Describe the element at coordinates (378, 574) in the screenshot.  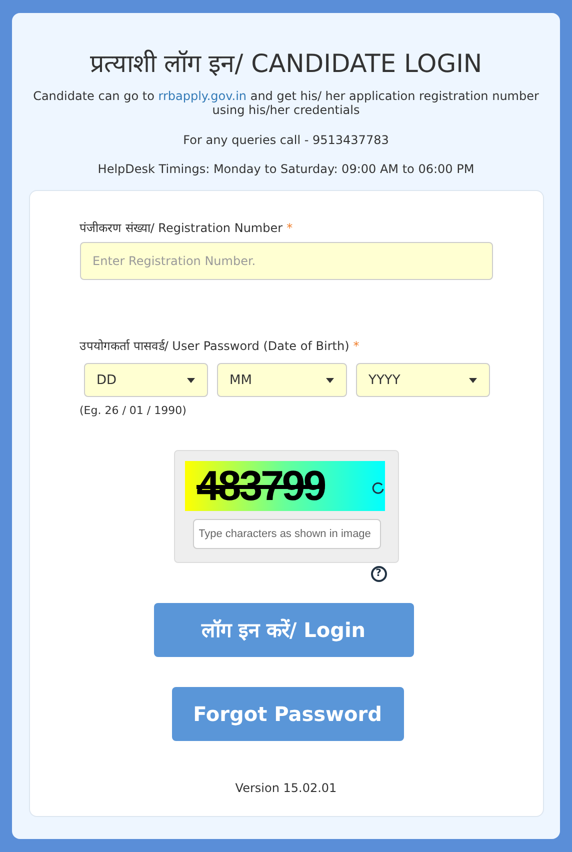
I see `help-icon: ?` at that location.